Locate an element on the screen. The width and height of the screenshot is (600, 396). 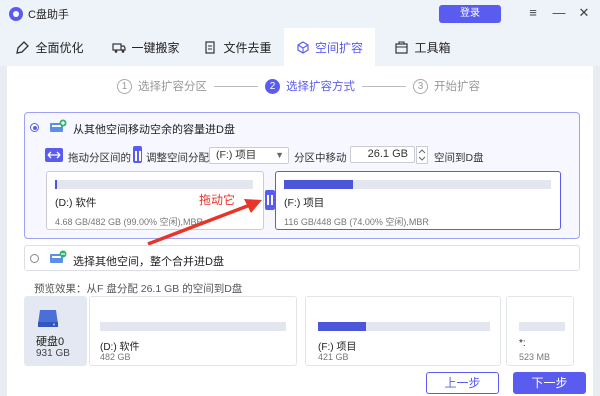
step-2: 2 选择扩容方式 is located at coordinates (310, 86).